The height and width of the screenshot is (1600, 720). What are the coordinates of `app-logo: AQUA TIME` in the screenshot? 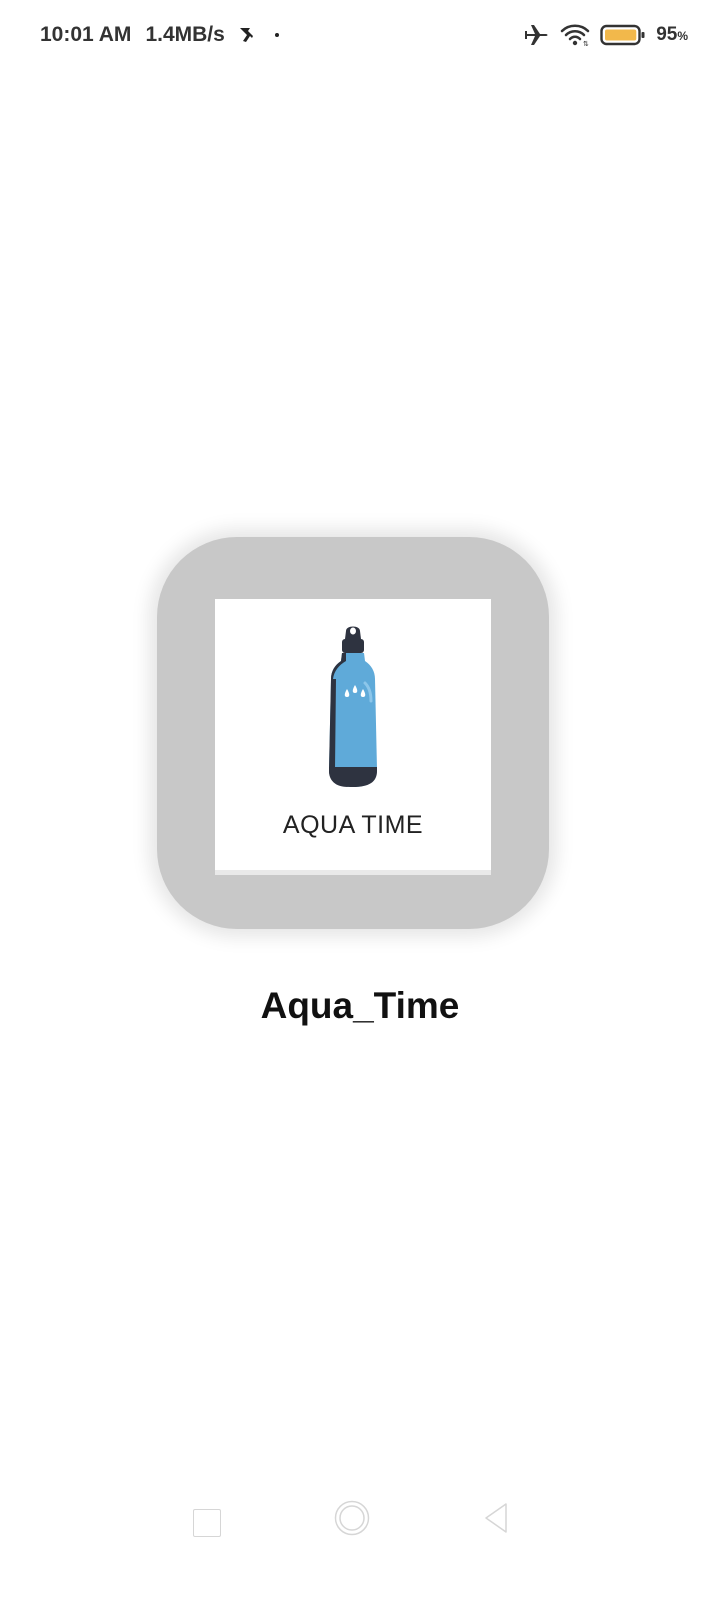 It's located at (353, 737).